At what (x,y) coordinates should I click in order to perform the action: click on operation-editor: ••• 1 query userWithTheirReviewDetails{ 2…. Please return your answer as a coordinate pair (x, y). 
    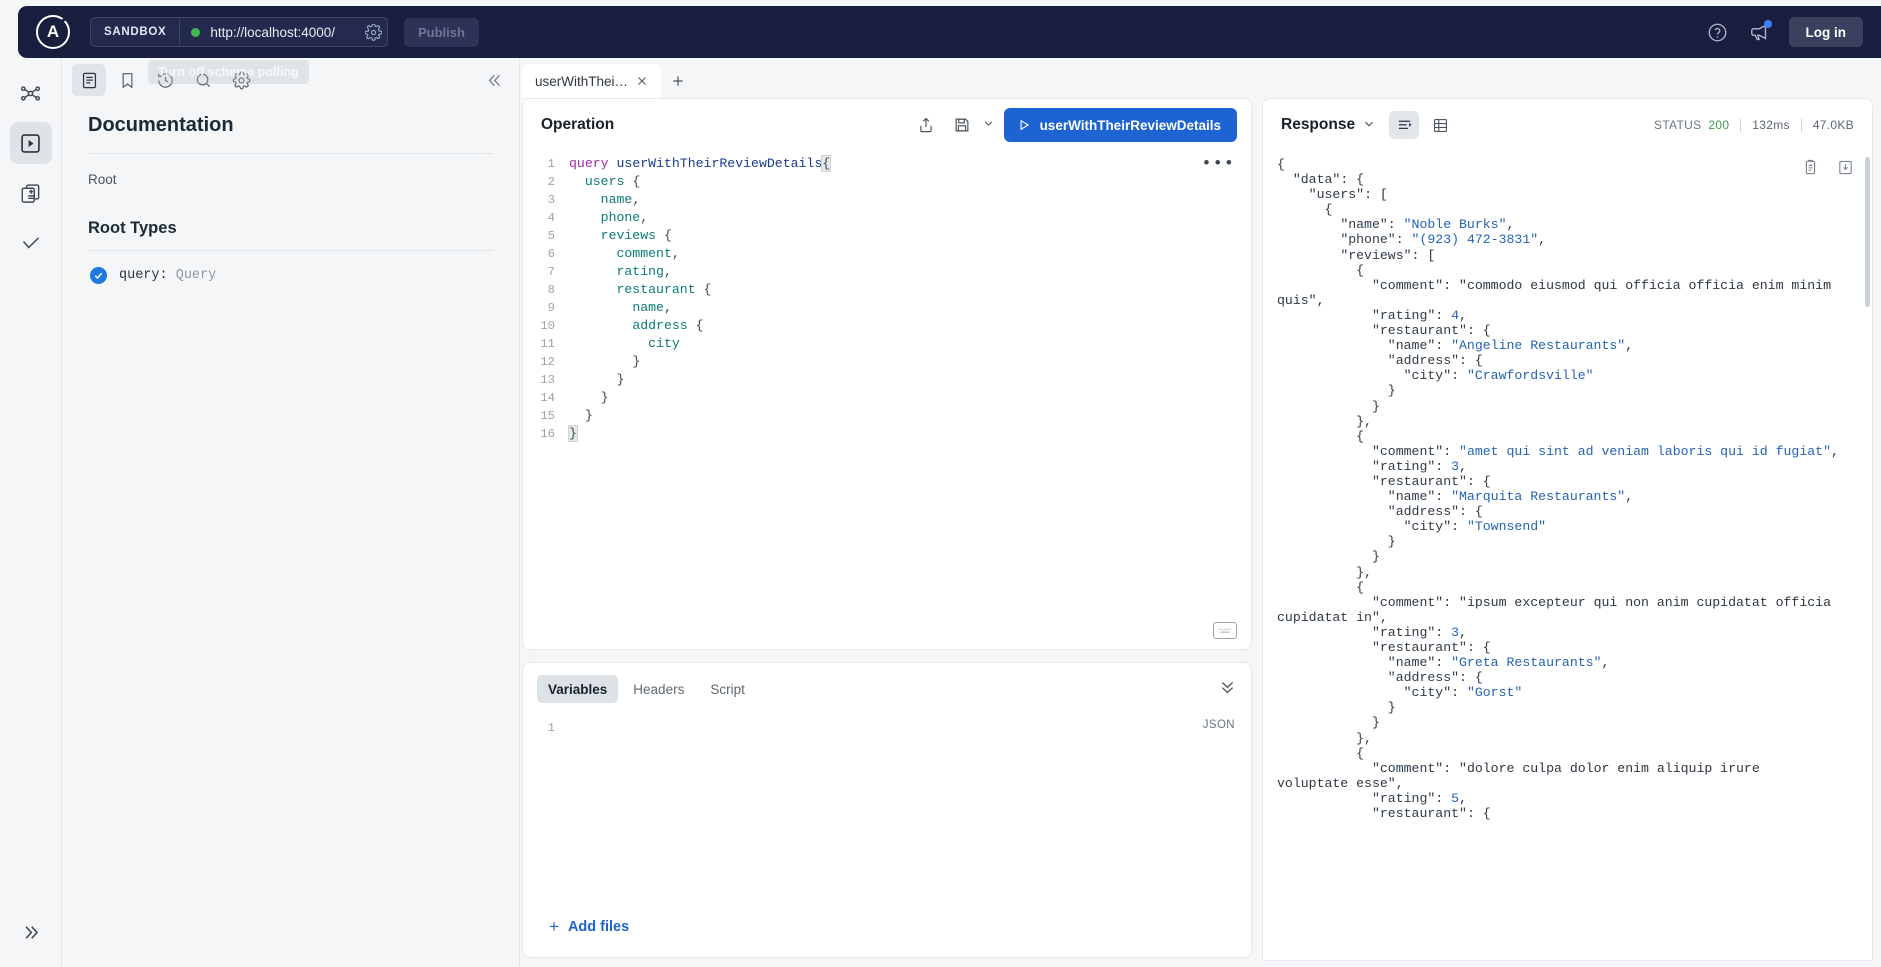
    Looking at the image, I should click on (887, 297).